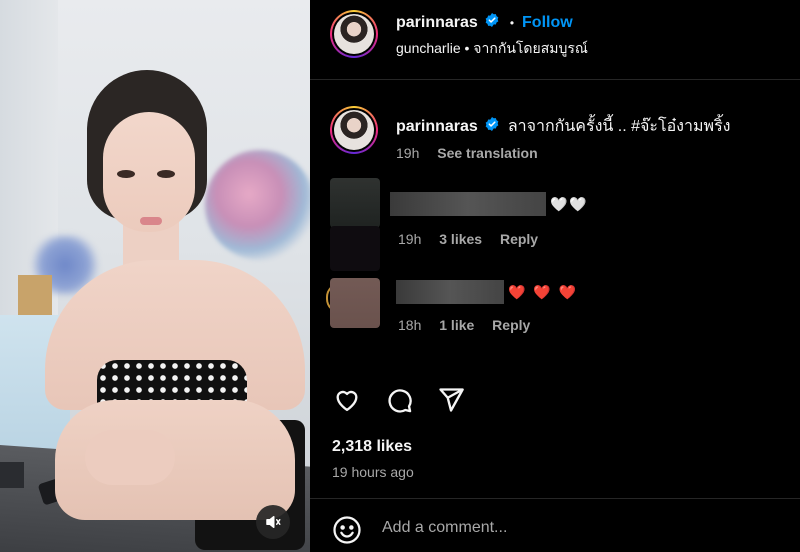 Image resolution: width=800 pixels, height=552 pixels. I want to click on post-subtitle: guncharlie • จากกันโดยสมบูรณ์, so click(492, 49).